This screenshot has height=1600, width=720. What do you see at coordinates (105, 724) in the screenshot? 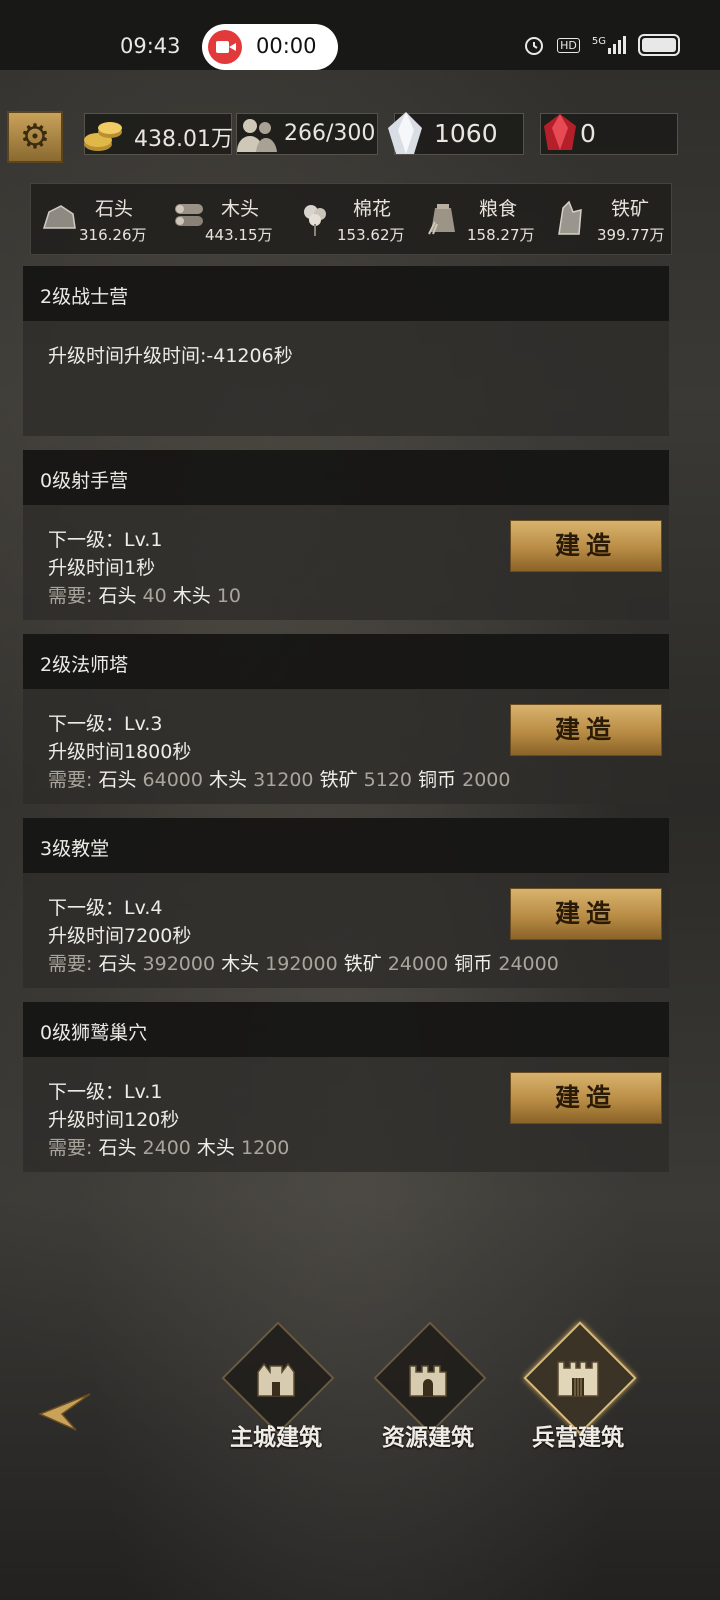
I see `next-level-text: 下一级：Lv.3` at bounding box center [105, 724].